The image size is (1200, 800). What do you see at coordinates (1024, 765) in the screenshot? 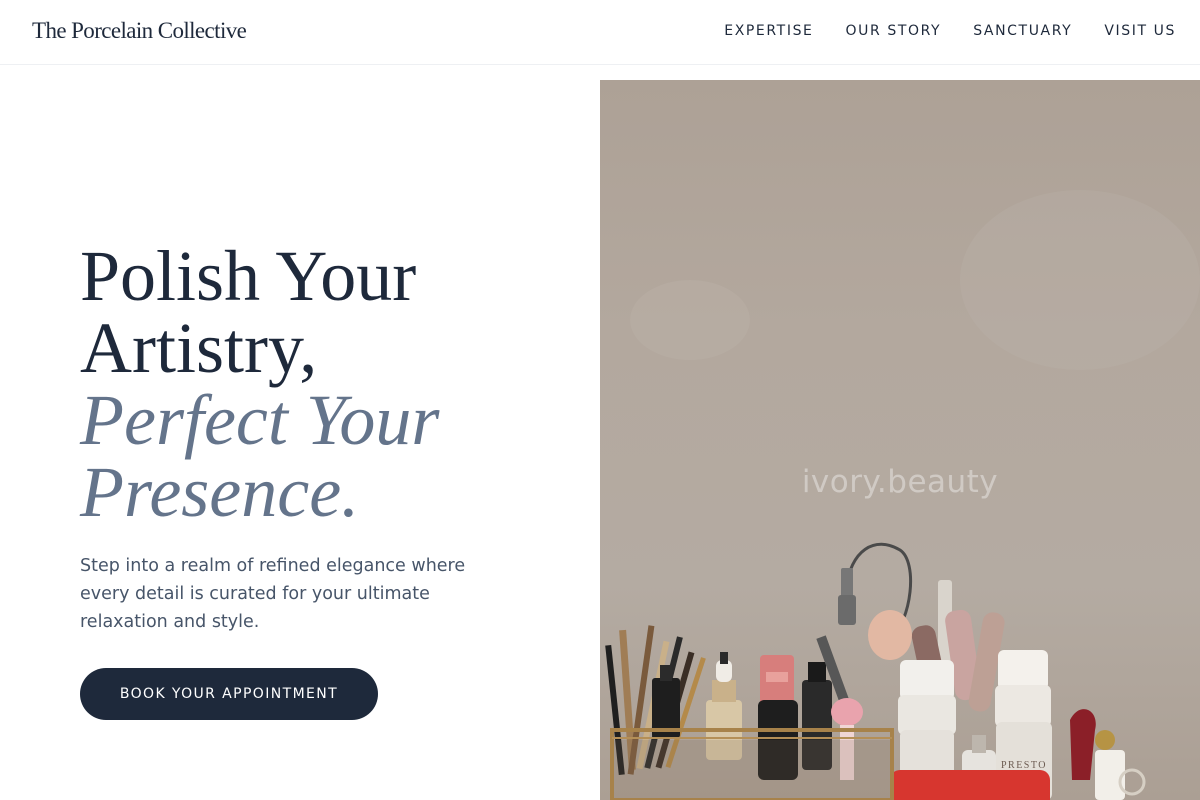
I see `bottle-label: PRESTO` at bounding box center [1024, 765].